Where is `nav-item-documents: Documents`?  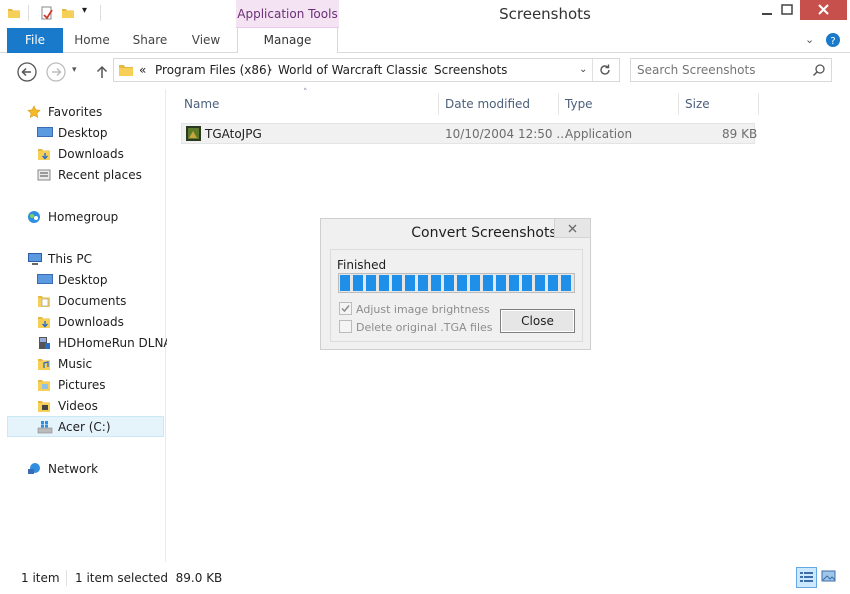 nav-item-documents: Documents is located at coordinates (82, 301).